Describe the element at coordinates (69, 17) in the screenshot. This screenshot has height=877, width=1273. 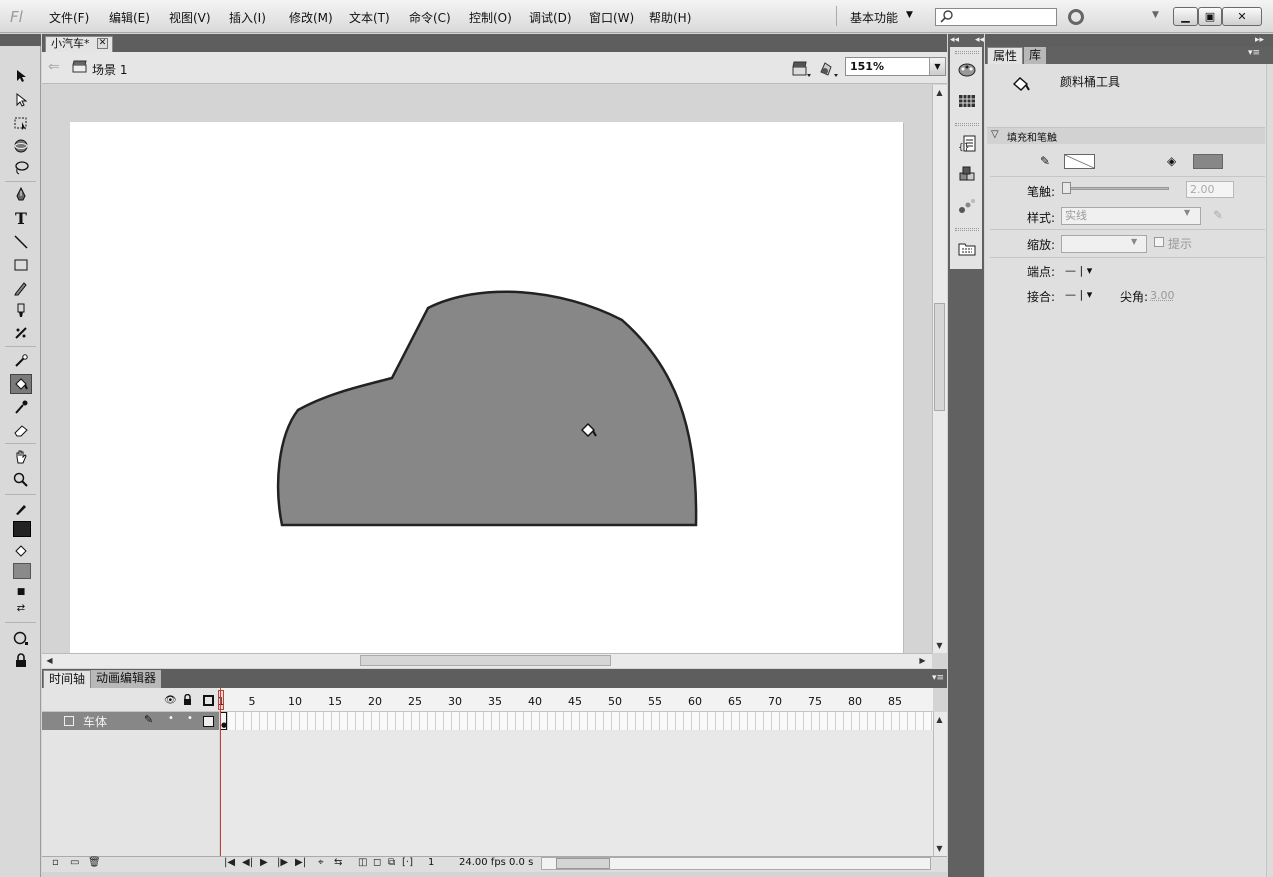
I see `menu-file: 文件(F)` at that location.